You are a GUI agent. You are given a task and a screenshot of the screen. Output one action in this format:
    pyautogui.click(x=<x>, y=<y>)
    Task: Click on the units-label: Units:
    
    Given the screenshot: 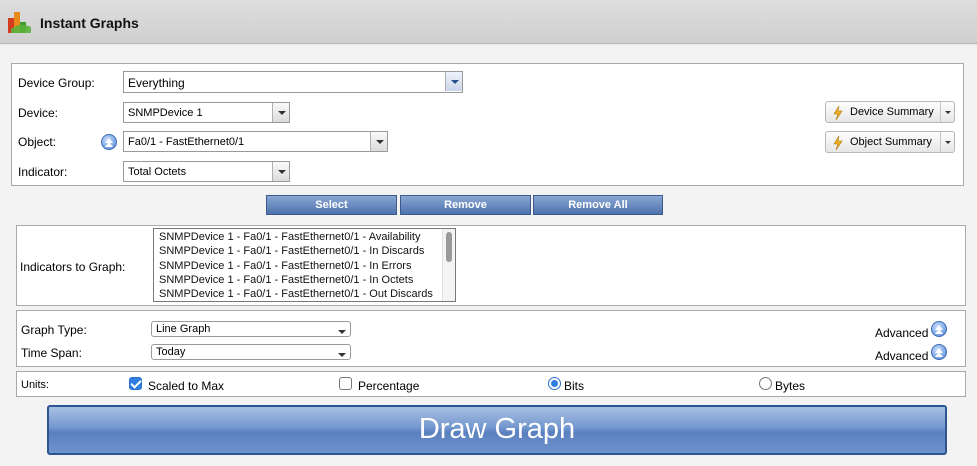 What is the action you would take?
    pyautogui.click(x=35, y=385)
    